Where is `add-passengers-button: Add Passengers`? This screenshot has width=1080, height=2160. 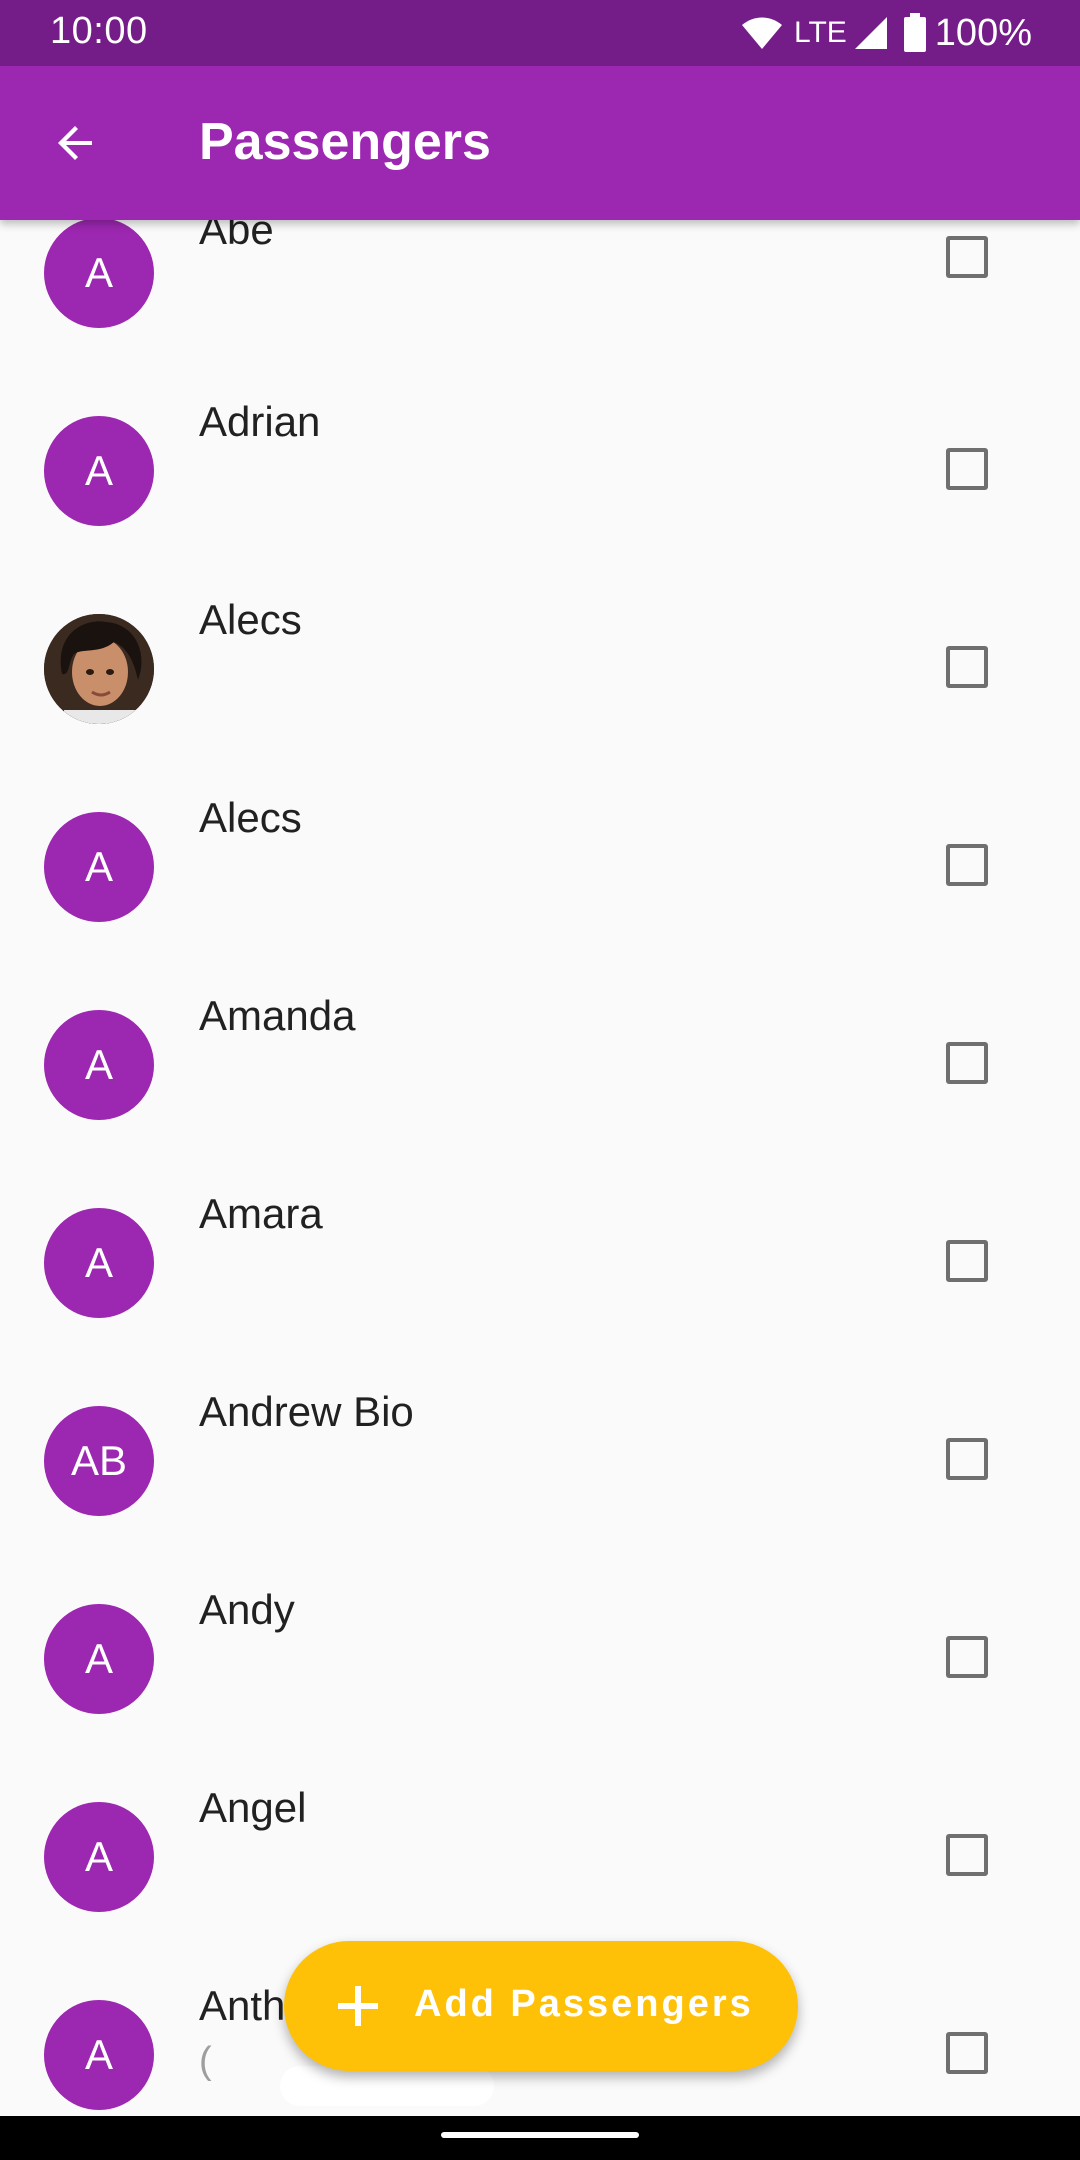
add-passengers-button: Add Passengers is located at coordinates (541, 2006).